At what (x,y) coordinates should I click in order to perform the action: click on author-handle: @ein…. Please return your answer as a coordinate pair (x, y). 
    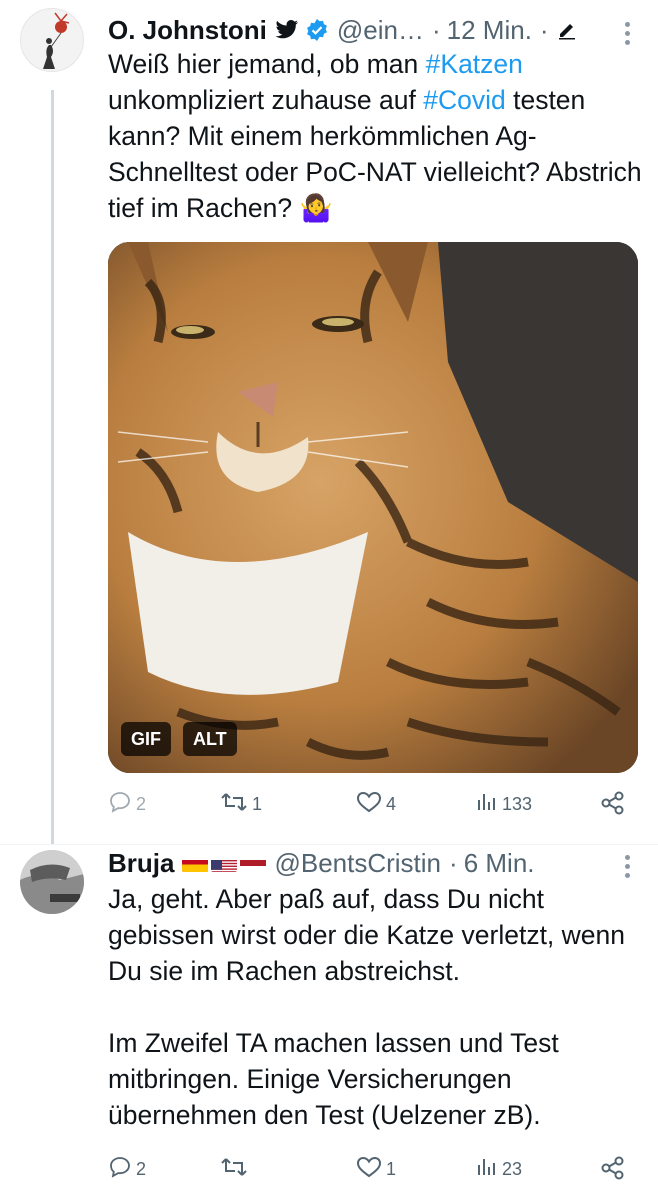
    Looking at the image, I should click on (380, 30).